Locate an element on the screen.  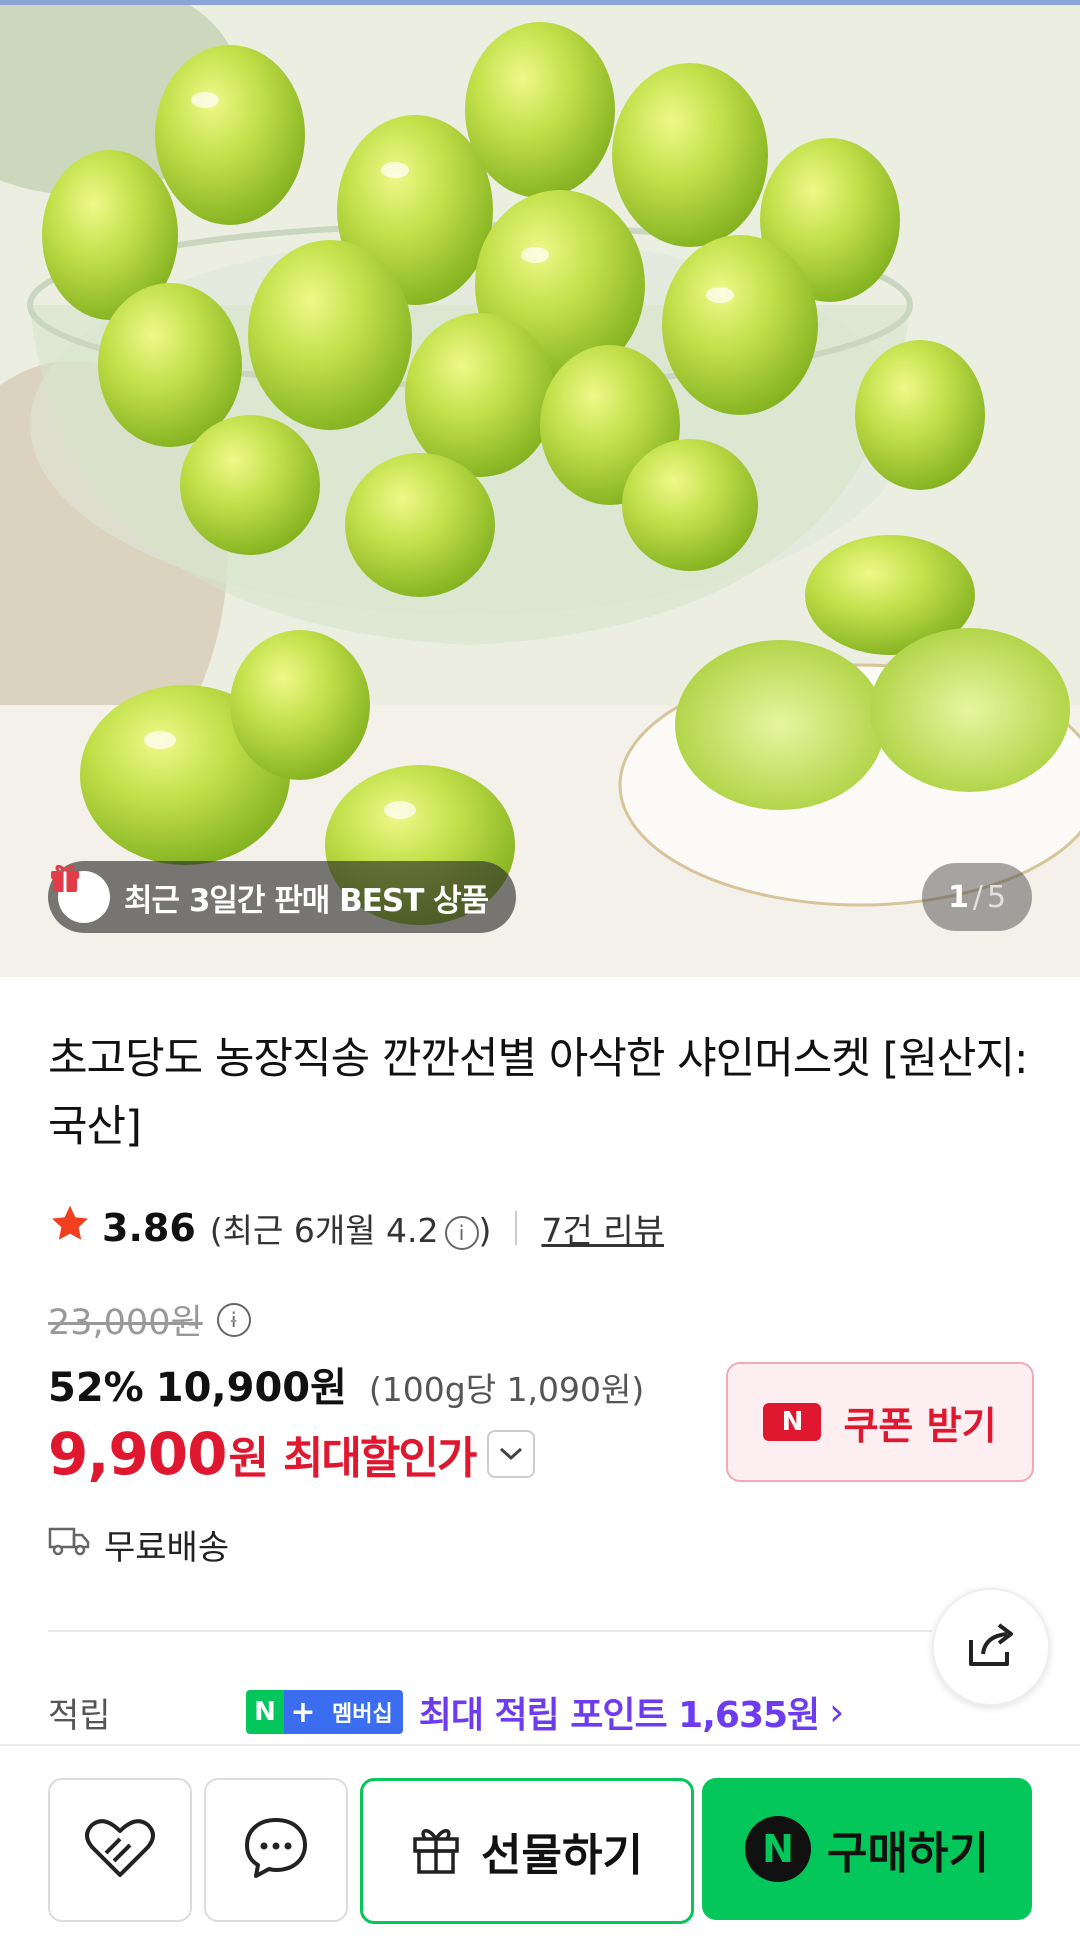
original-price: 23,000원 is located at coordinates (125, 1323).